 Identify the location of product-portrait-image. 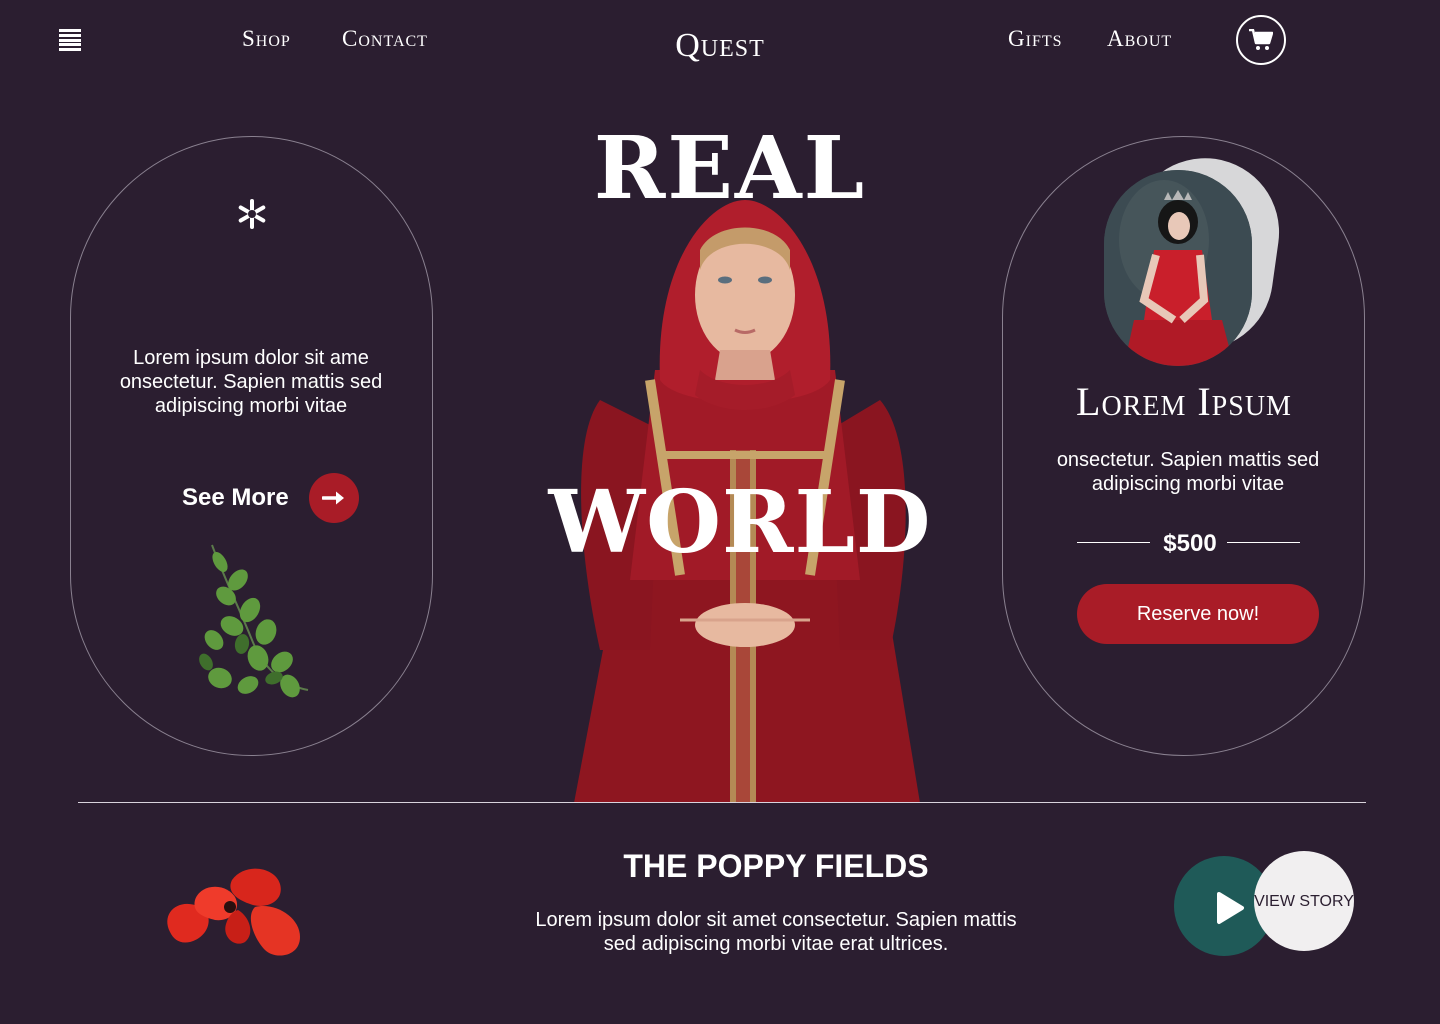
(1178, 268).